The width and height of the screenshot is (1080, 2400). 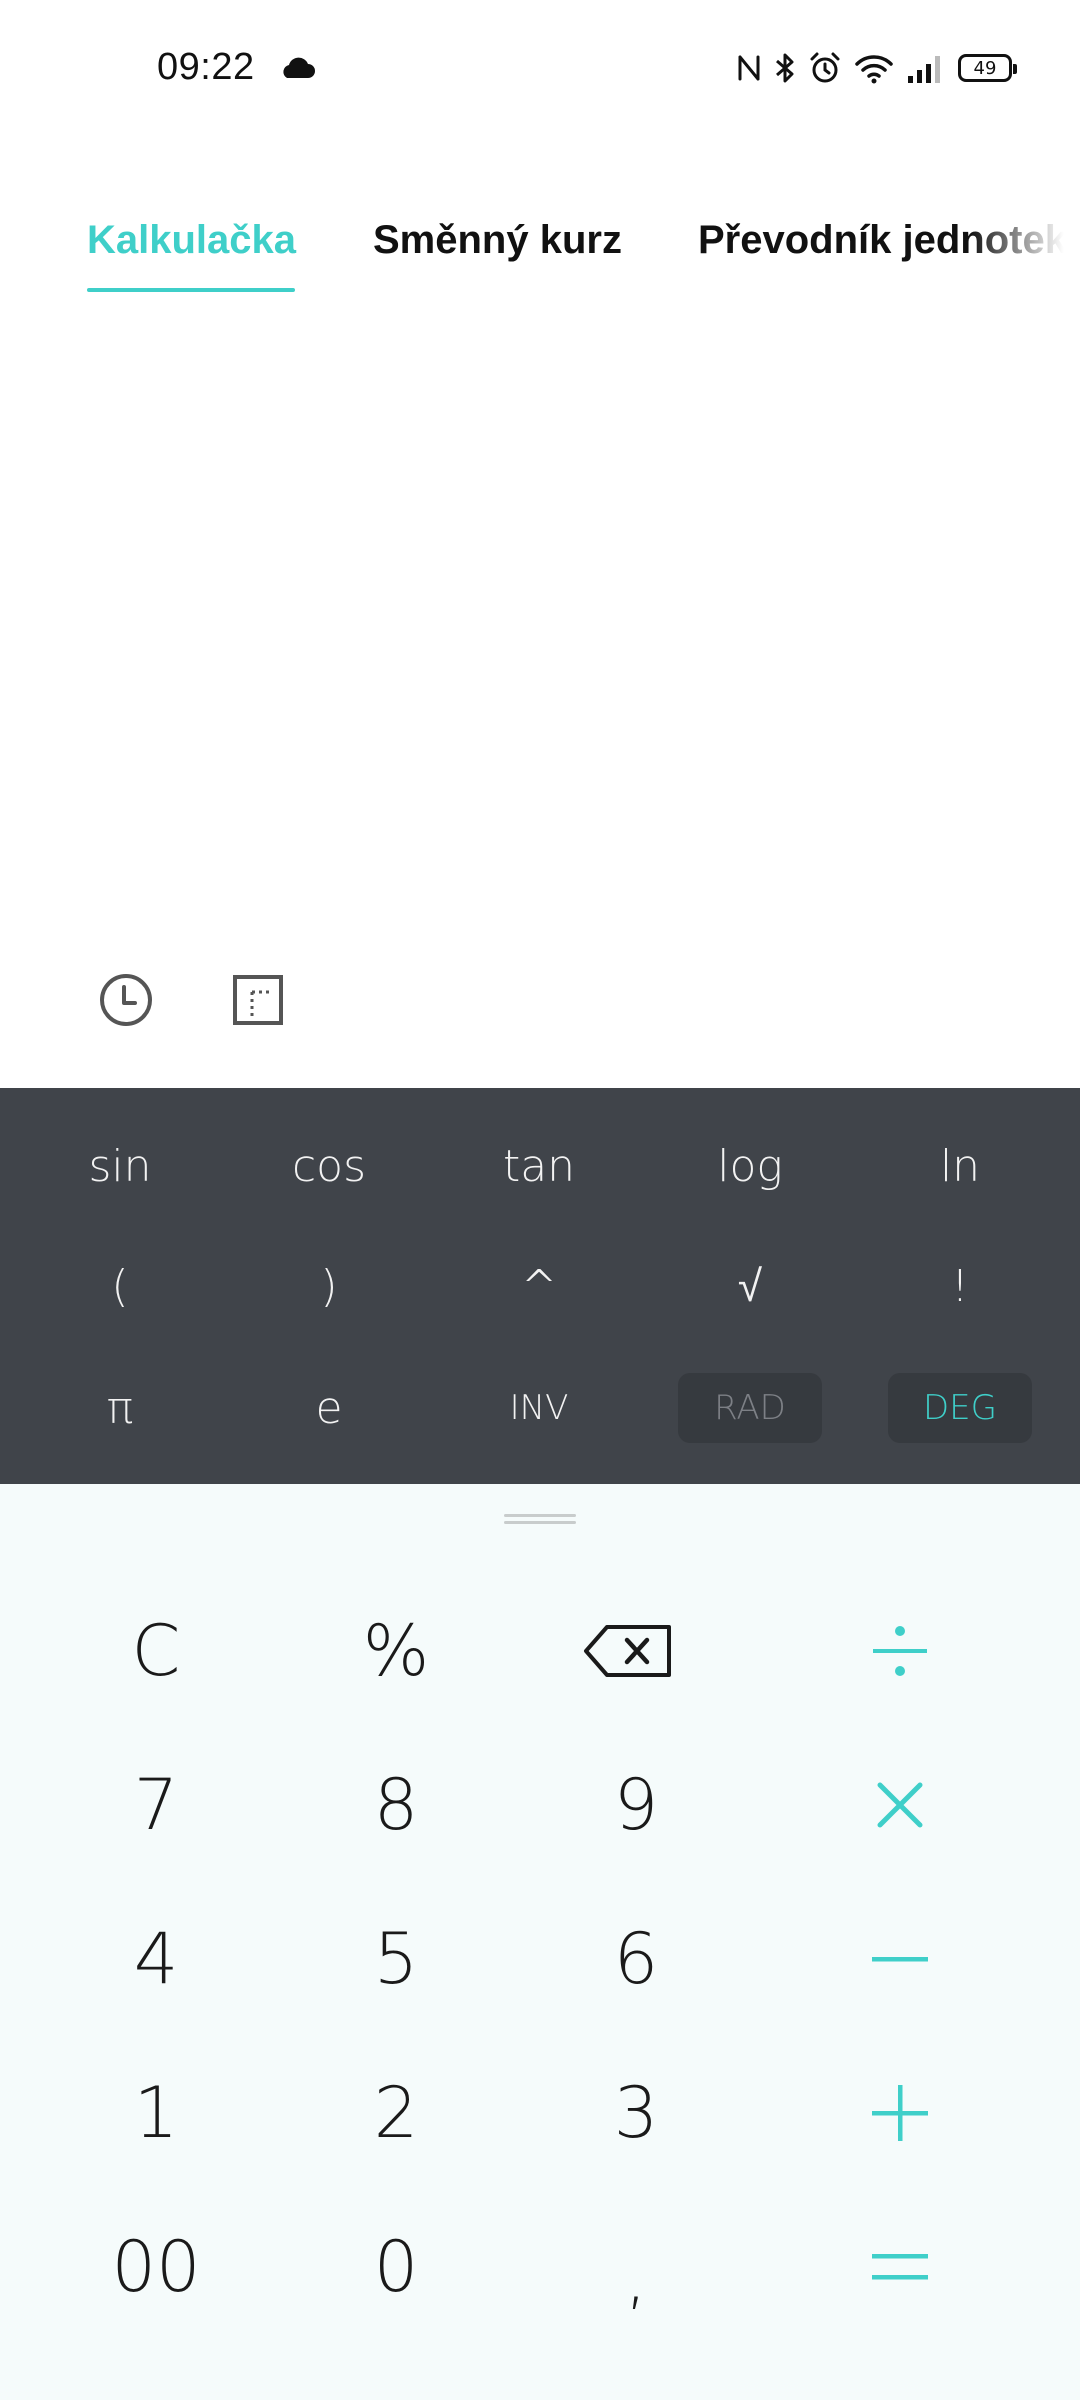 What do you see at coordinates (191, 290) in the screenshot?
I see `tab-active-indicator` at bounding box center [191, 290].